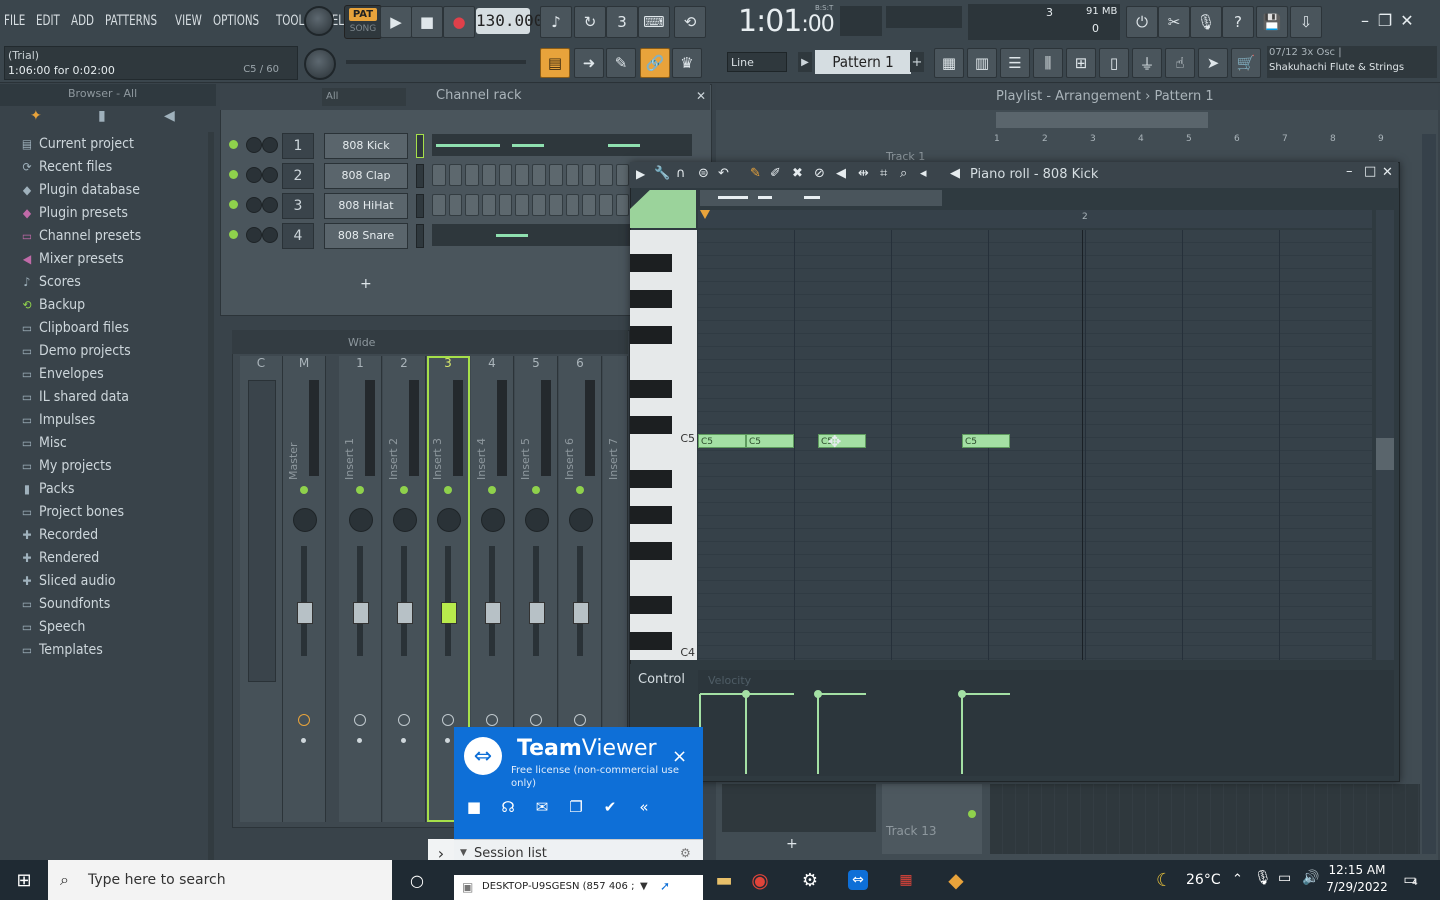 The width and height of the screenshot is (1440, 900). What do you see at coordinates (949, 63) in the screenshot?
I see `playlist-window-button: ▦` at bounding box center [949, 63].